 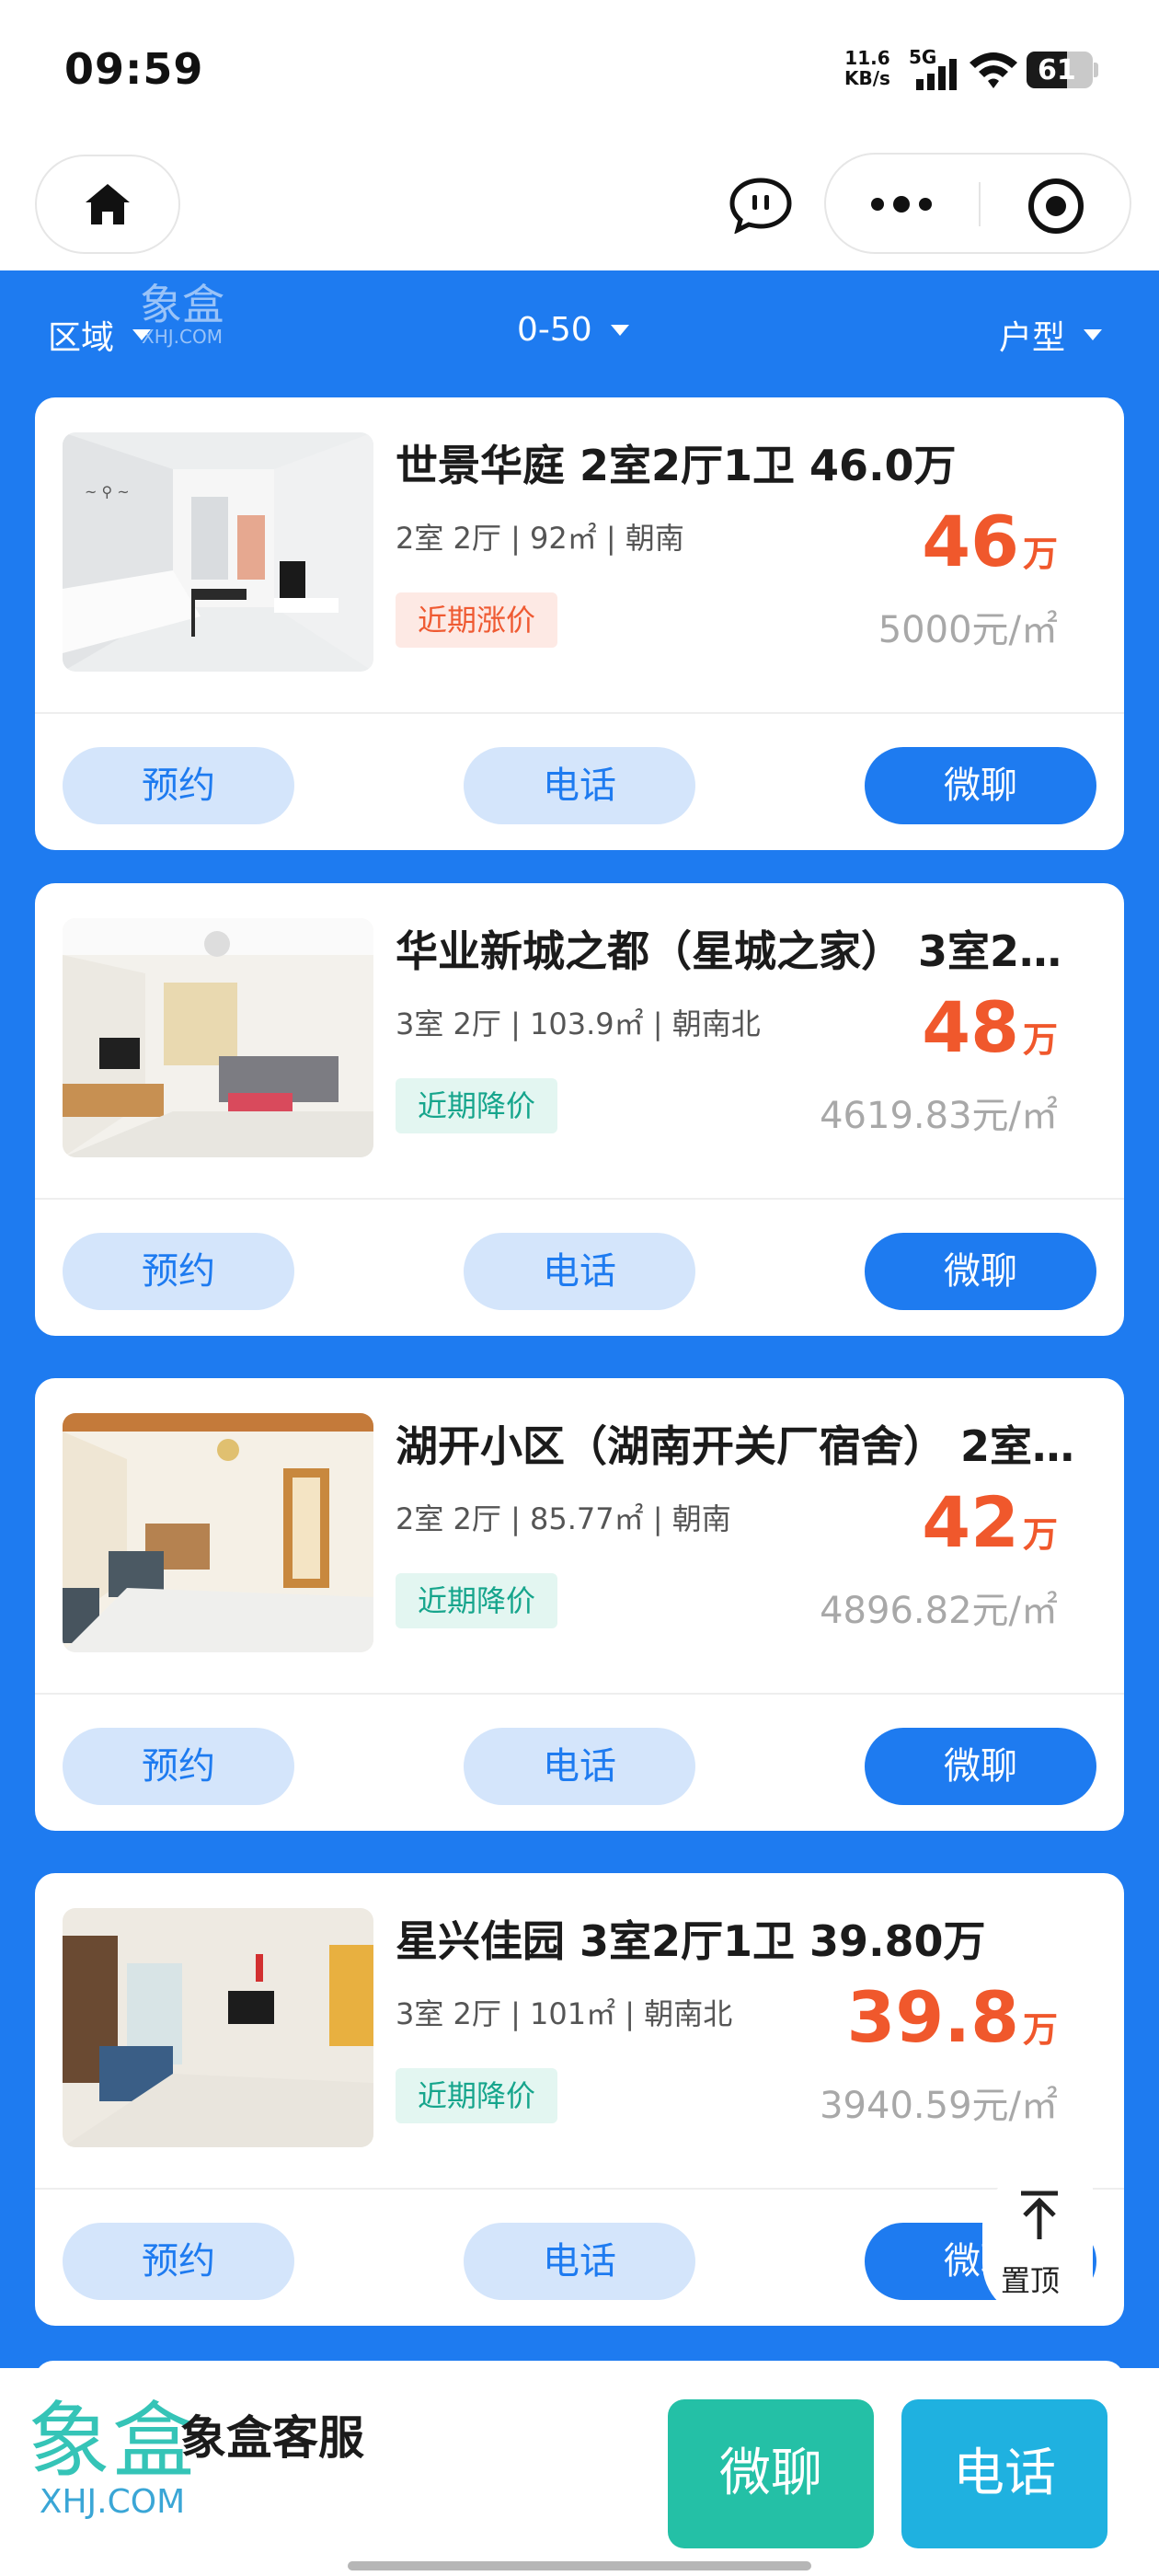 What do you see at coordinates (990, 1522) in the screenshot?
I see `total-price: 42 万` at bounding box center [990, 1522].